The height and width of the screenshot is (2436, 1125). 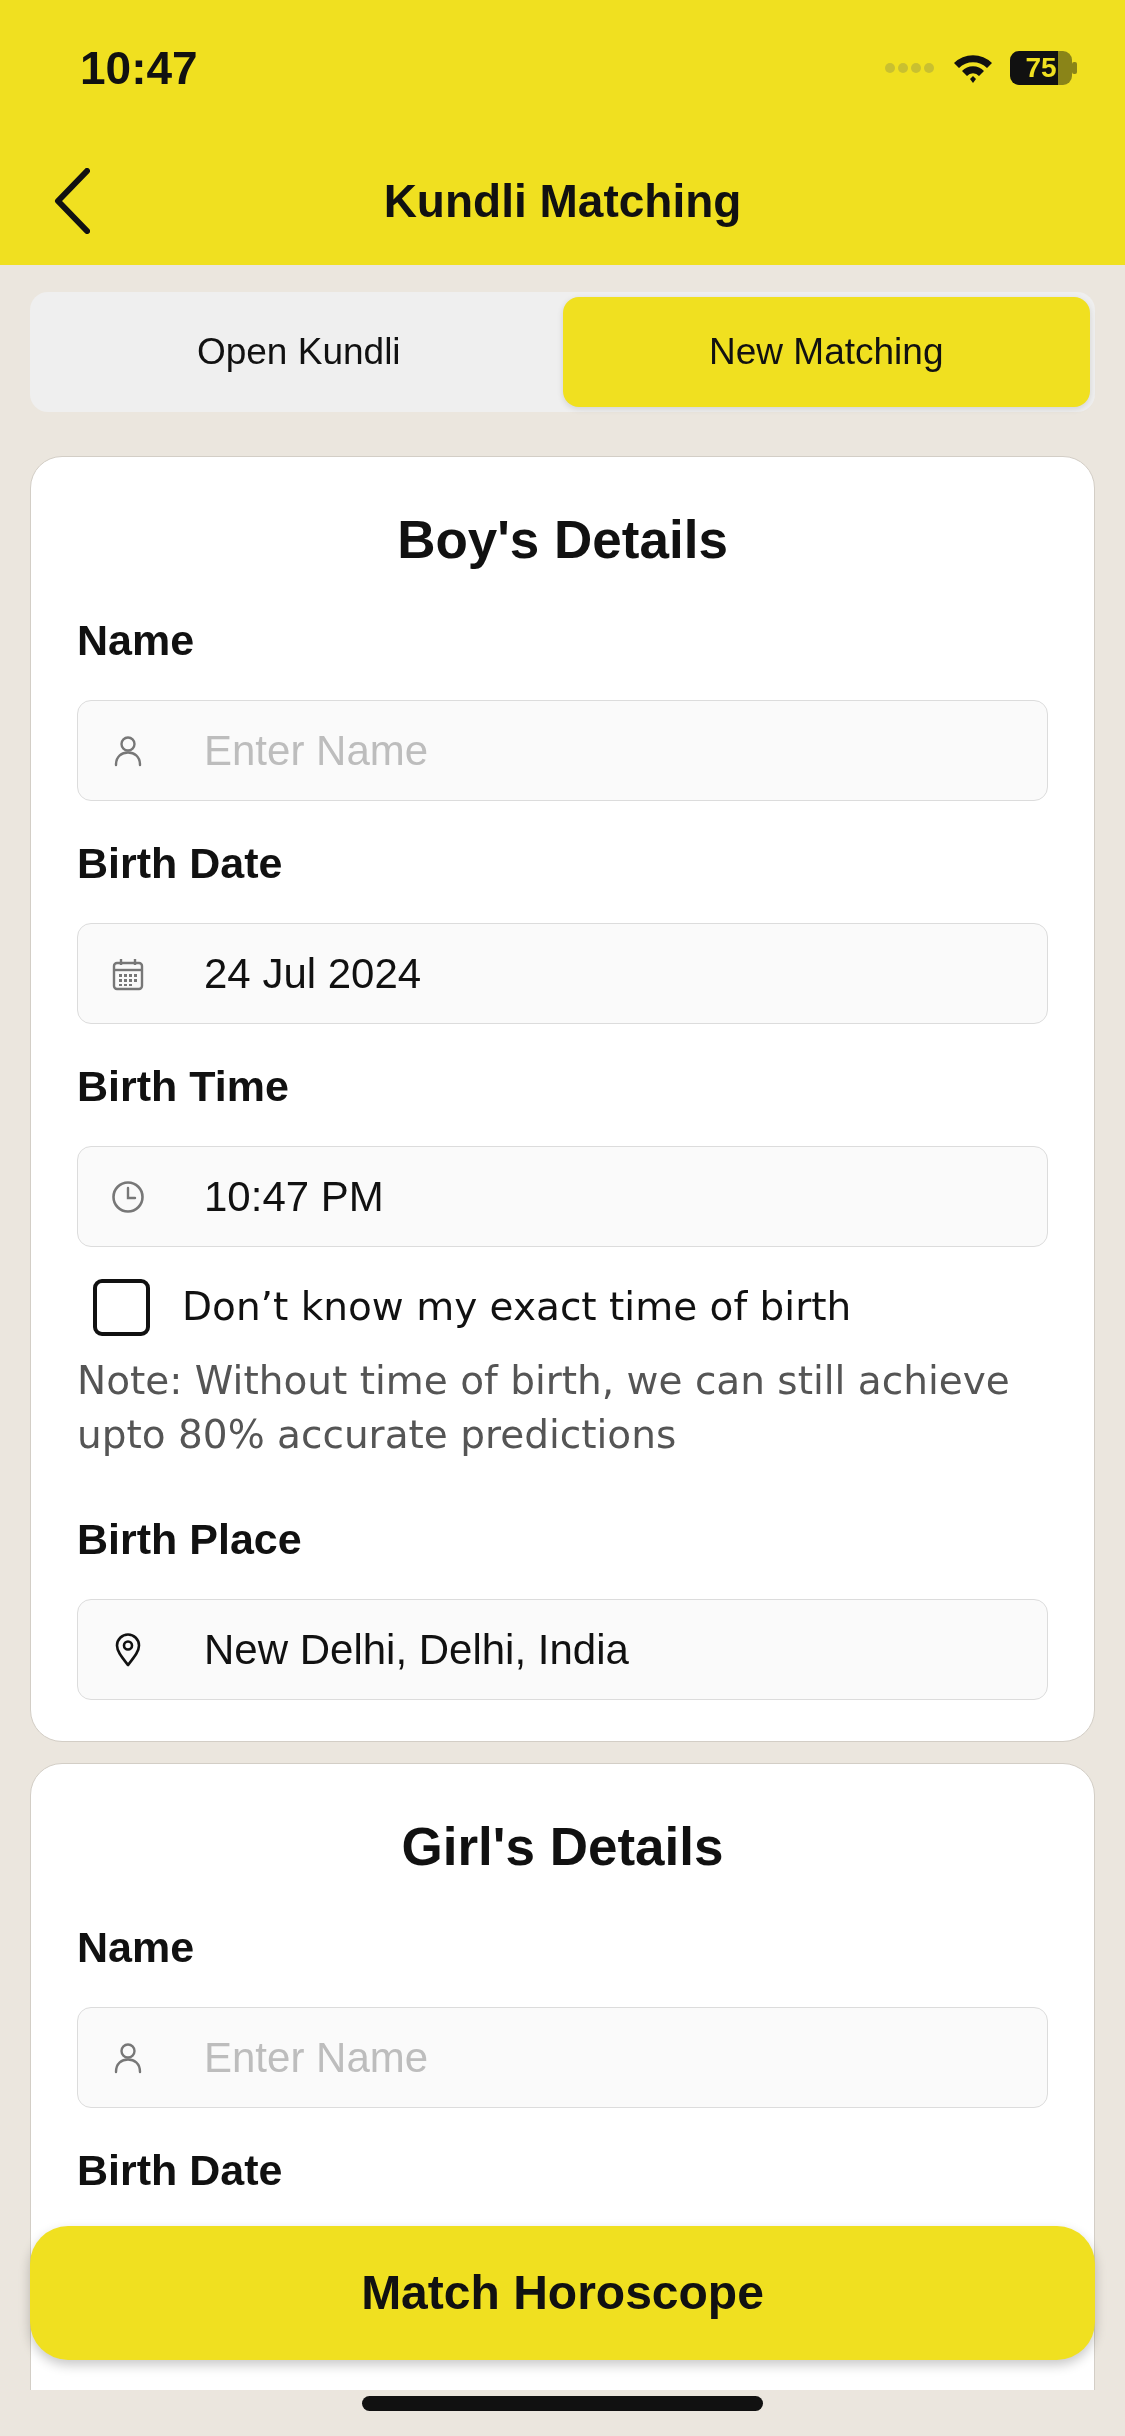 I want to click on calendar-icon, so click(x=128, y=973).